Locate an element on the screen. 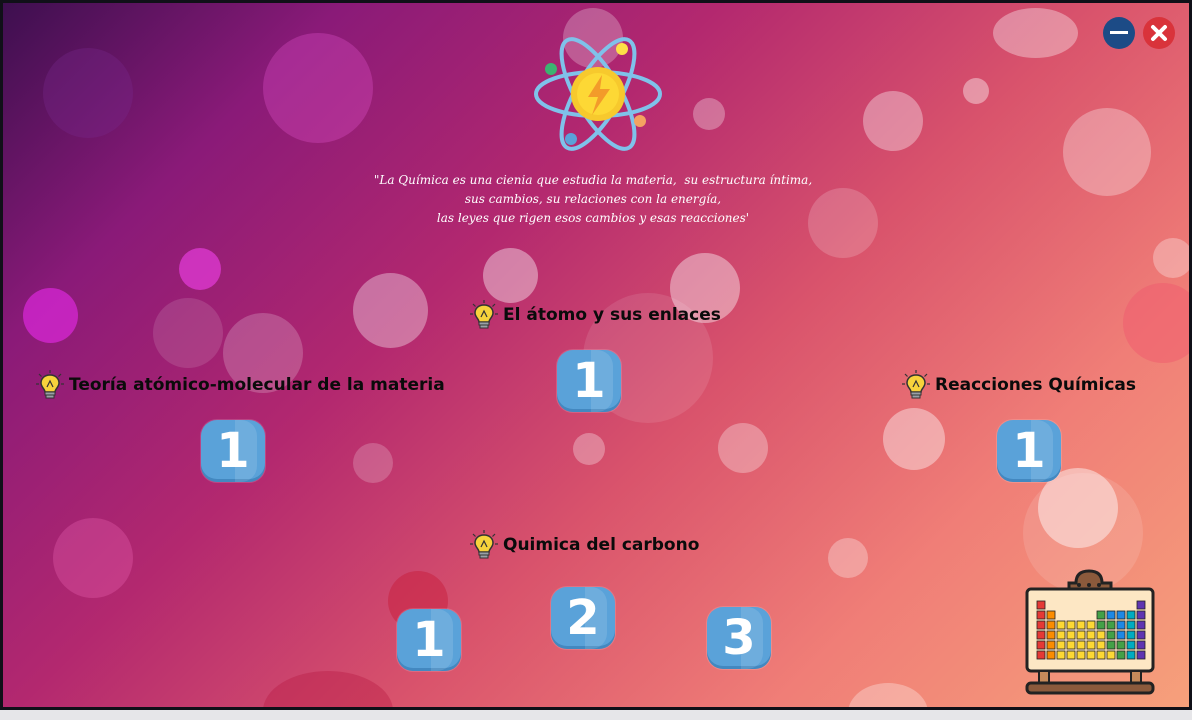 The width and height of the screenshot is (1192, 720). carbono-button-2: 2 is located at coordinates (583, 618).